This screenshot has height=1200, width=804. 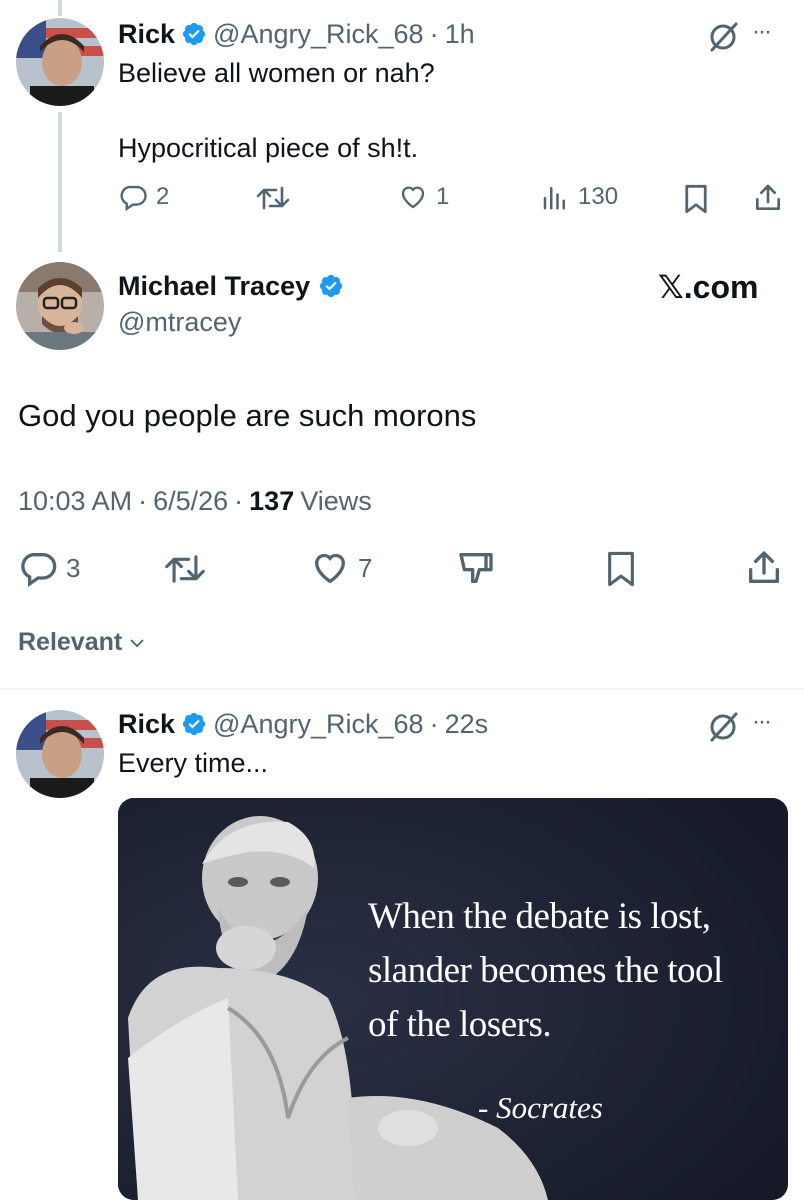 What do you see at coordinates (214, 286) in the screenshot?
I see `author-name: Michael Tracey` at bounding box center [214, 286].